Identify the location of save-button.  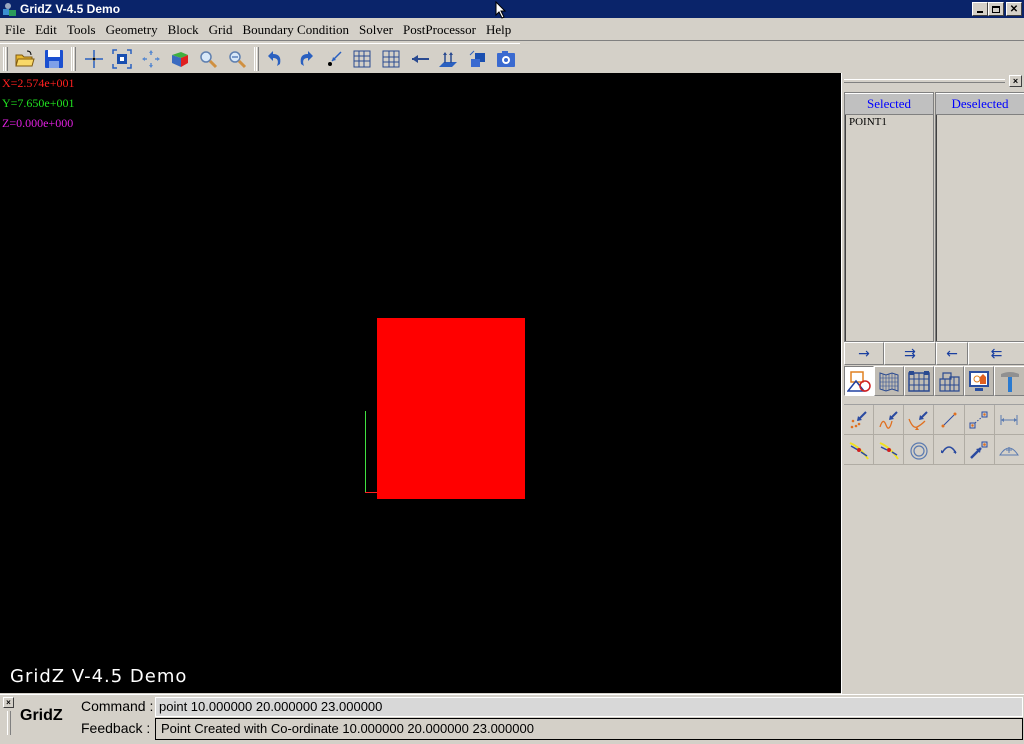
(54, 59).